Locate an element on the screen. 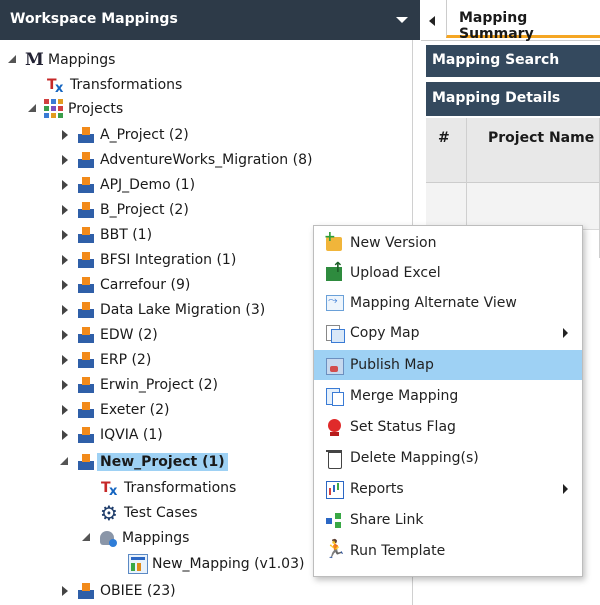 This screenshot has height=605, width=600. menu-item-upload-excel: Upload Excel is located at coordinates (448, 273).